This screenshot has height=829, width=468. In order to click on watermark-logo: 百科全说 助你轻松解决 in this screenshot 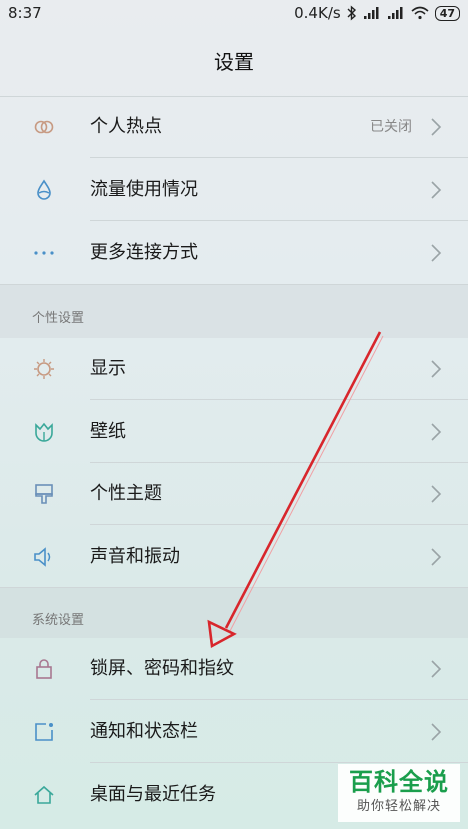, I will do `click(399, 793)`.